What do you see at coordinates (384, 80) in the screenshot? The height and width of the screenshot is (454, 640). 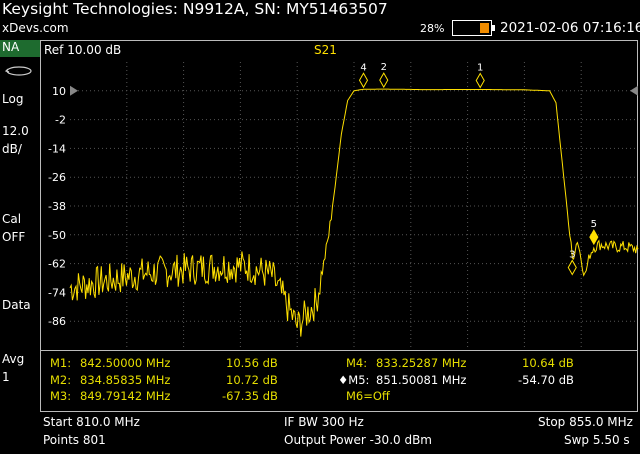 I see `marker-2-icon` at bounding box center [384, 80].